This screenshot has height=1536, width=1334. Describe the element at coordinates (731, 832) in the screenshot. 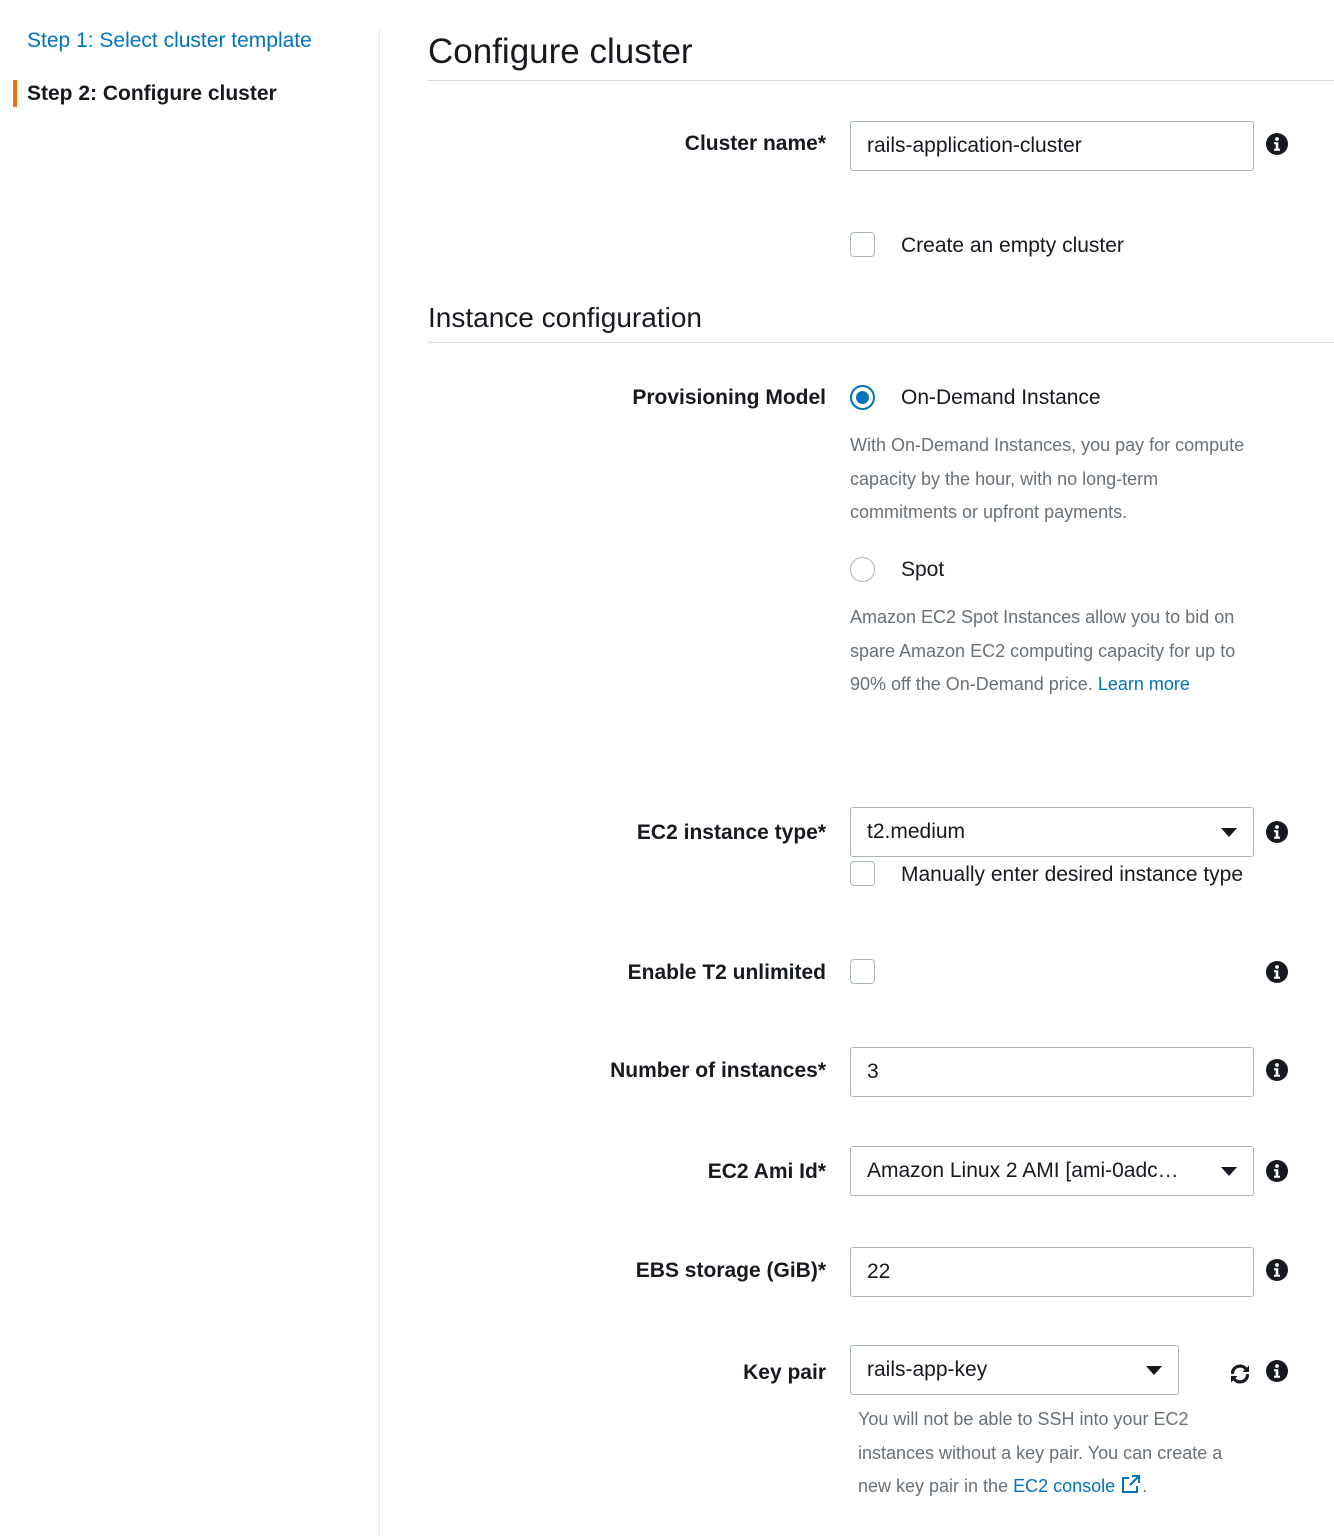

I see `instance-type-label: EC2 instance type*` at that location.